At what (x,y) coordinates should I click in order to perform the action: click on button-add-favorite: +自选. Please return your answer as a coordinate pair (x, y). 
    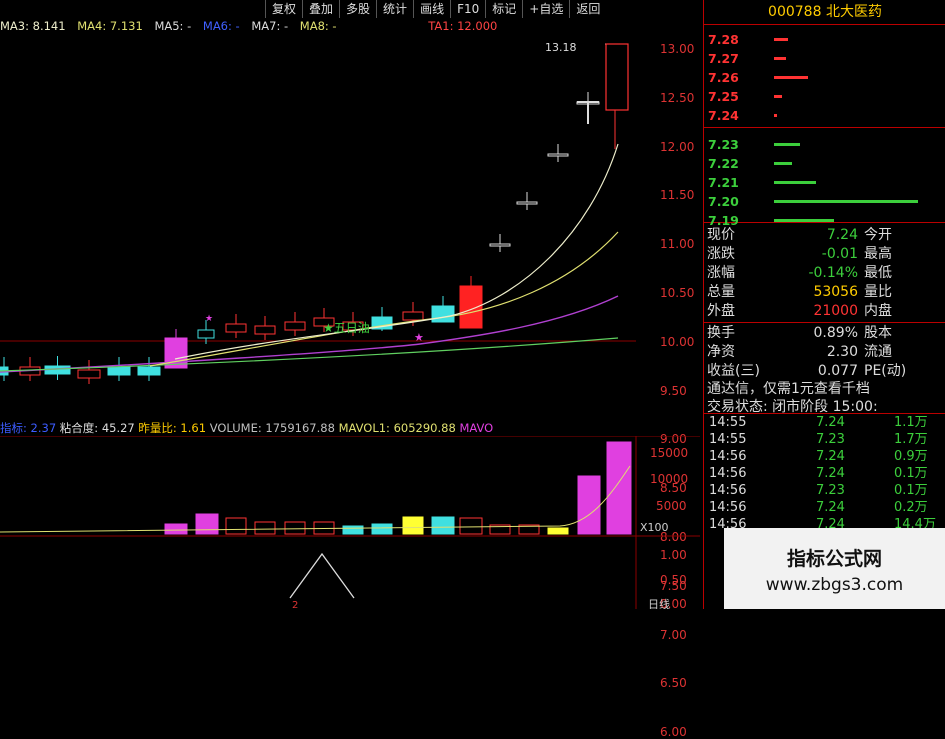
    Looking at the image, I should click on (545, 9).